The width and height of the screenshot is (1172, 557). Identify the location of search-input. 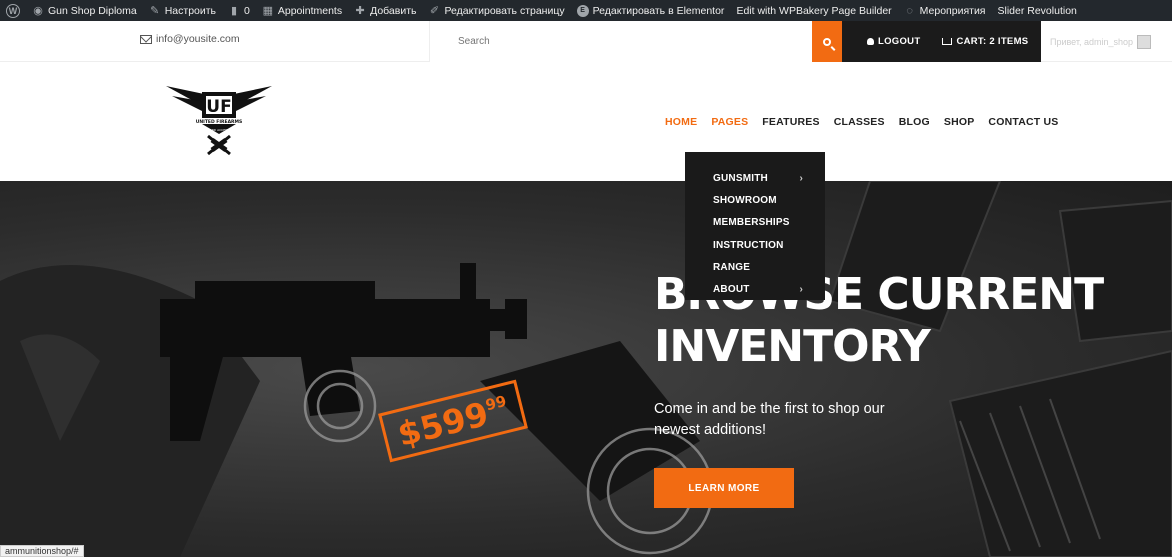
(621, 41).